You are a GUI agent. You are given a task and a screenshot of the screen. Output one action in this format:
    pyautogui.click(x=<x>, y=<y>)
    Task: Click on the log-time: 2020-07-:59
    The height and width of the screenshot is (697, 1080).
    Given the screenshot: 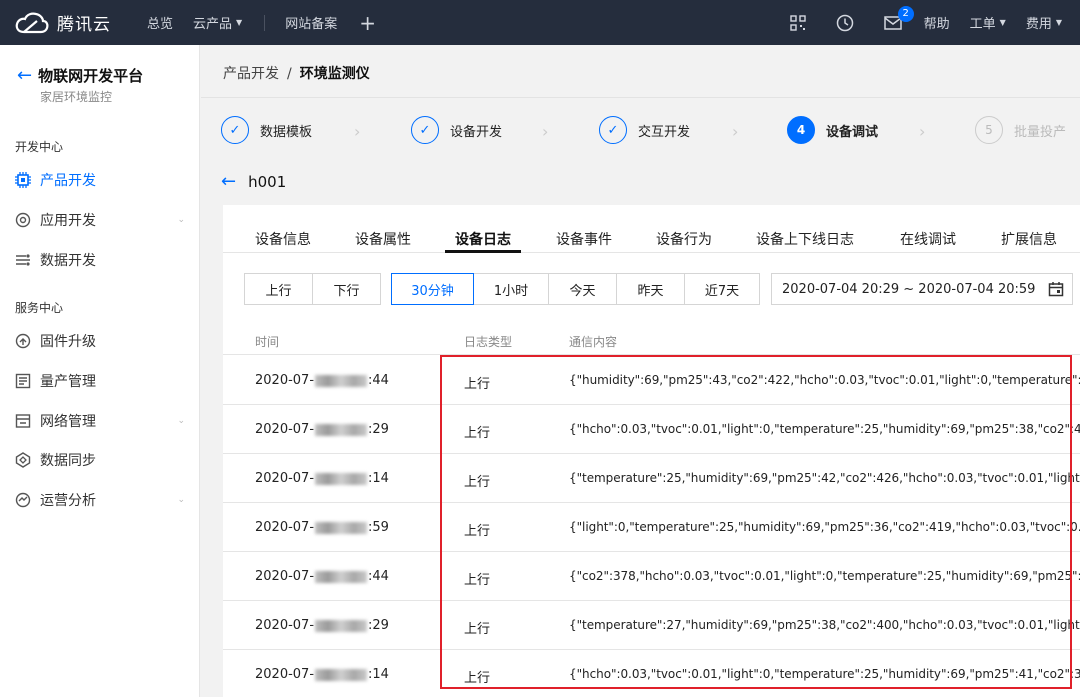 What is the action you would take?
    pyautogui.click(x=322, y=527)
    